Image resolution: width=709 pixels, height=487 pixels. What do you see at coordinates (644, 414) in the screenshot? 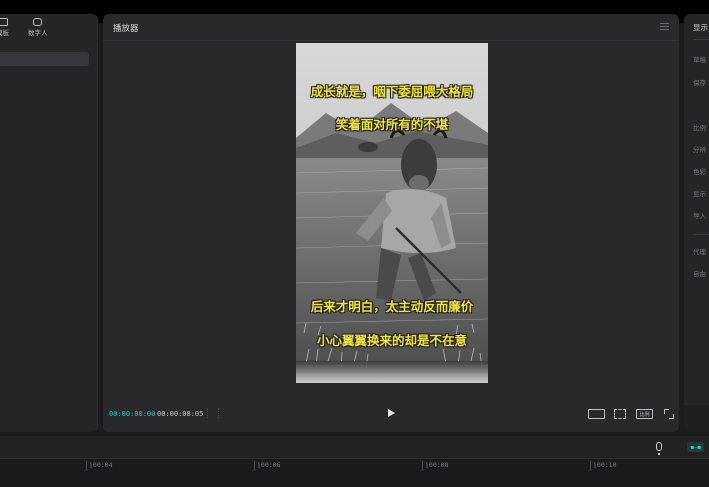
I see `ratio-button: 比例` at bounding box center [644, 414].